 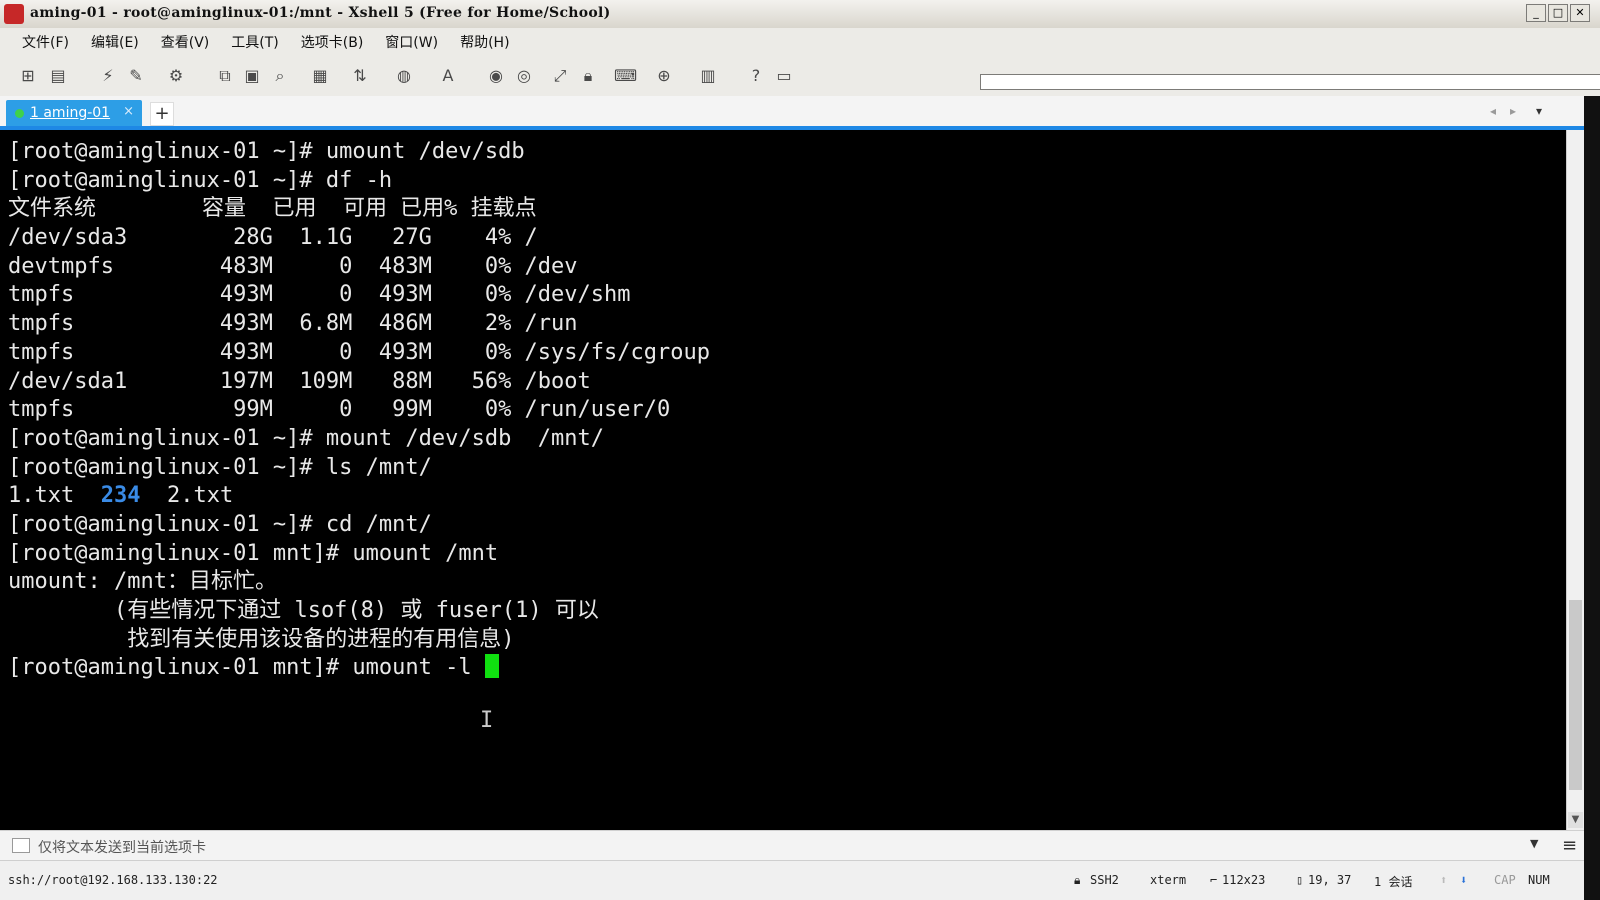 What do you see at coordinates (664, 76) in the screenshot?
I see `new-tab-icon: ⊕` at bounding box center [664, 76].